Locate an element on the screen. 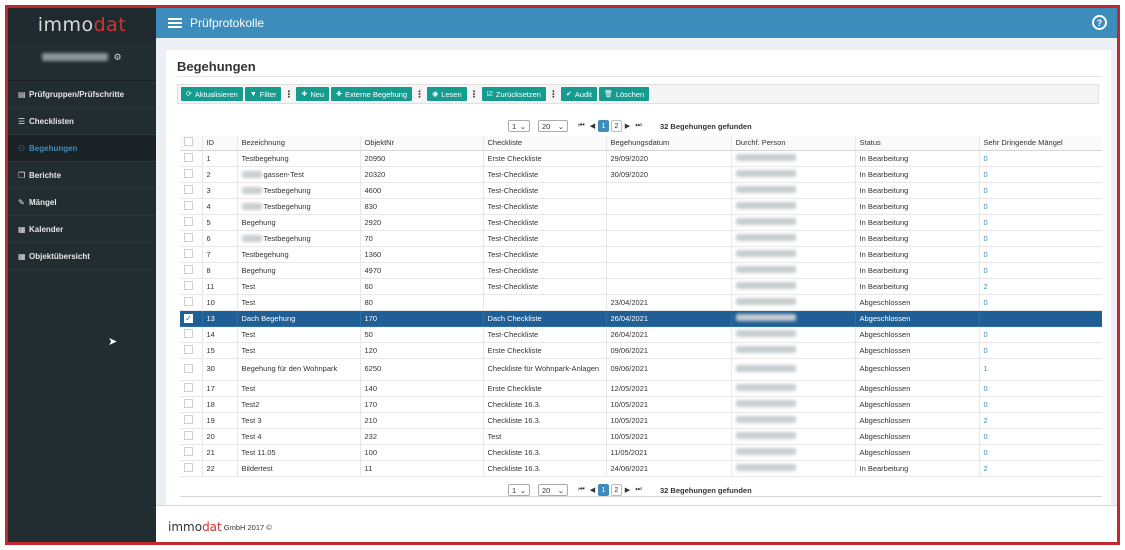 The image size is (1125, 550). sidebar-item-checklisten: ☰ Checklisten is located at coordinates (82, 121).